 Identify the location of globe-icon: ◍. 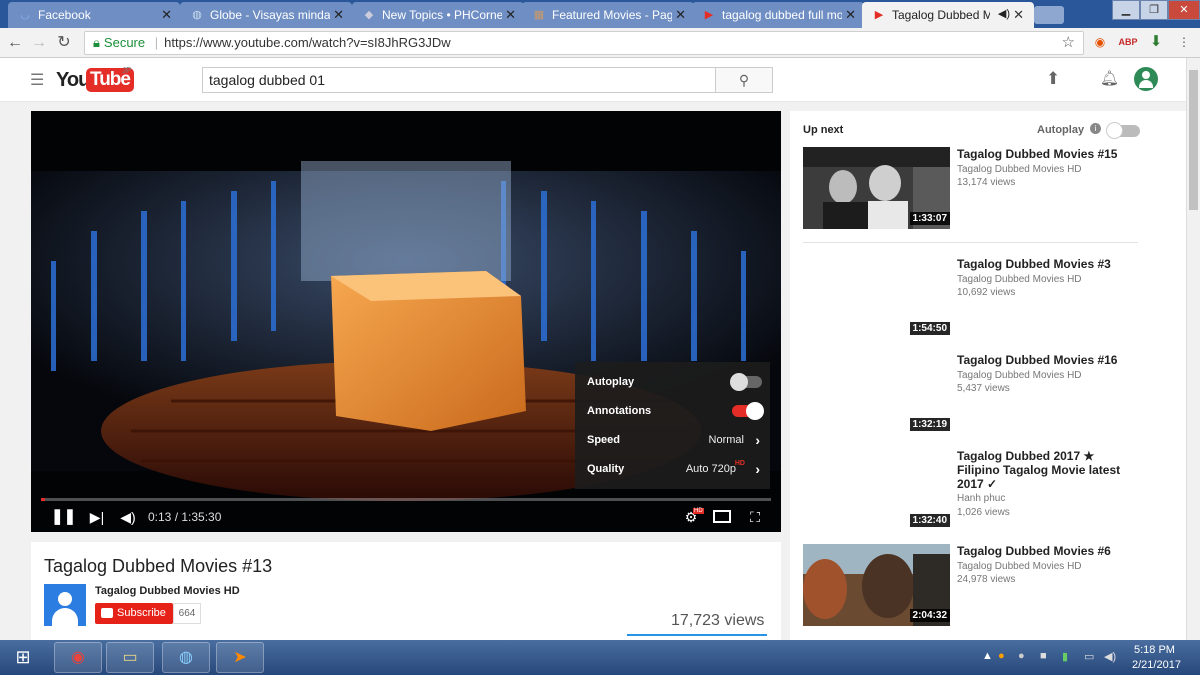
(186, 657).